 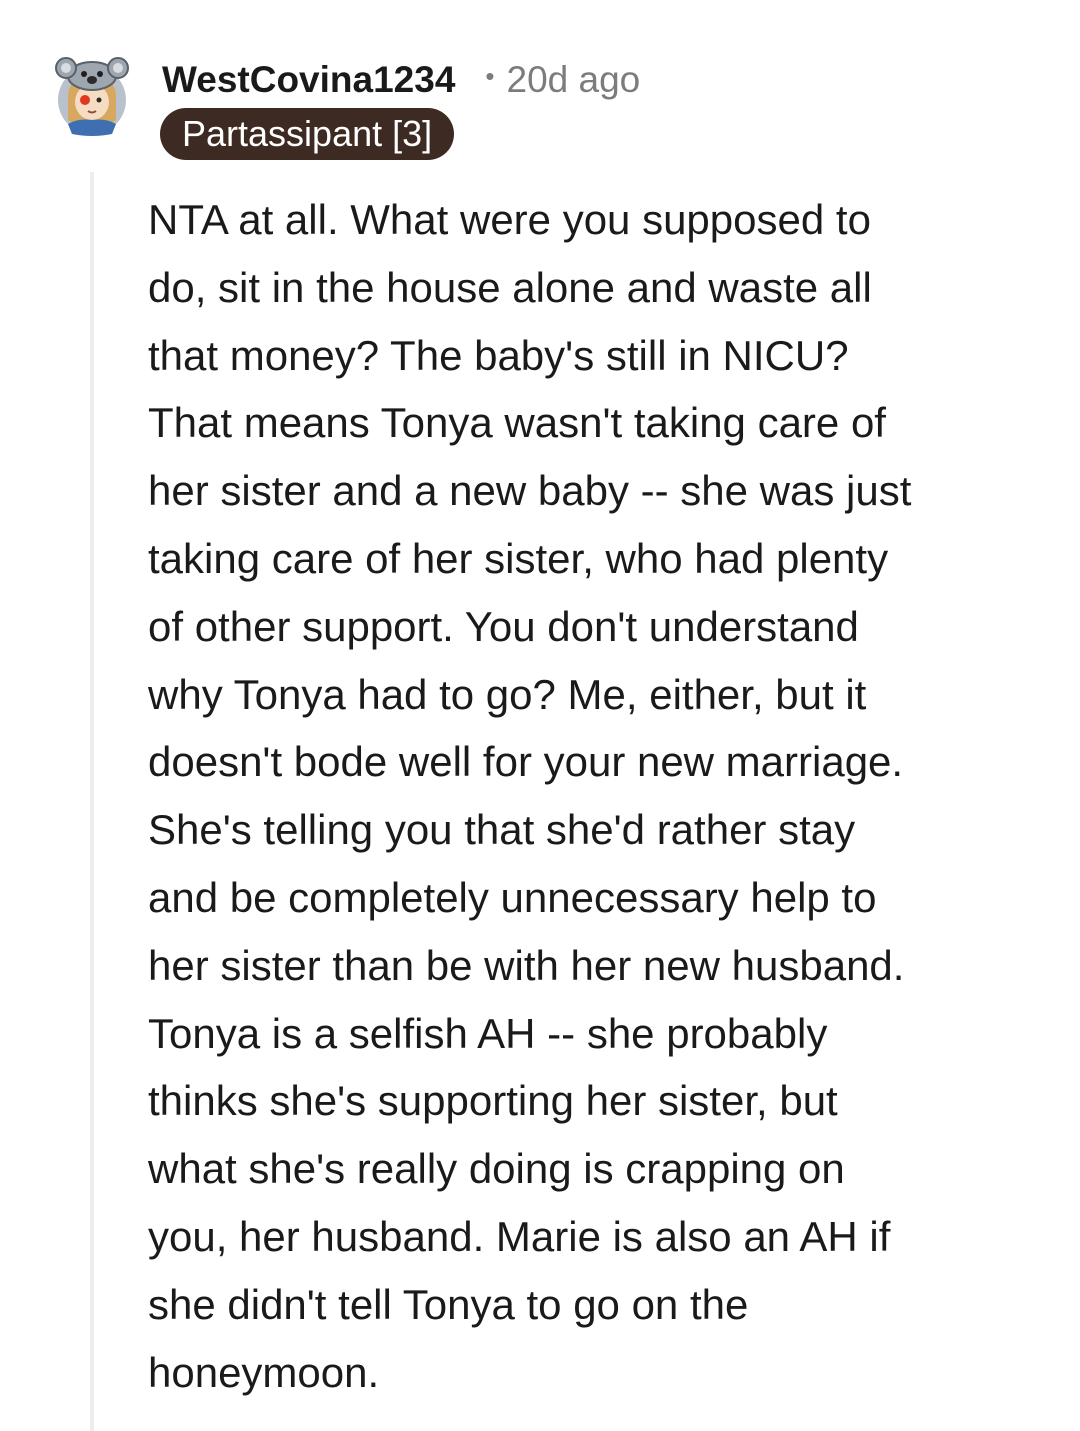 What do you see at coordinates (448, 1304) in the screenshot?
I see `comment-body-line: she didn't tell Tonya to go on the` at bounding box center [448, 1304].